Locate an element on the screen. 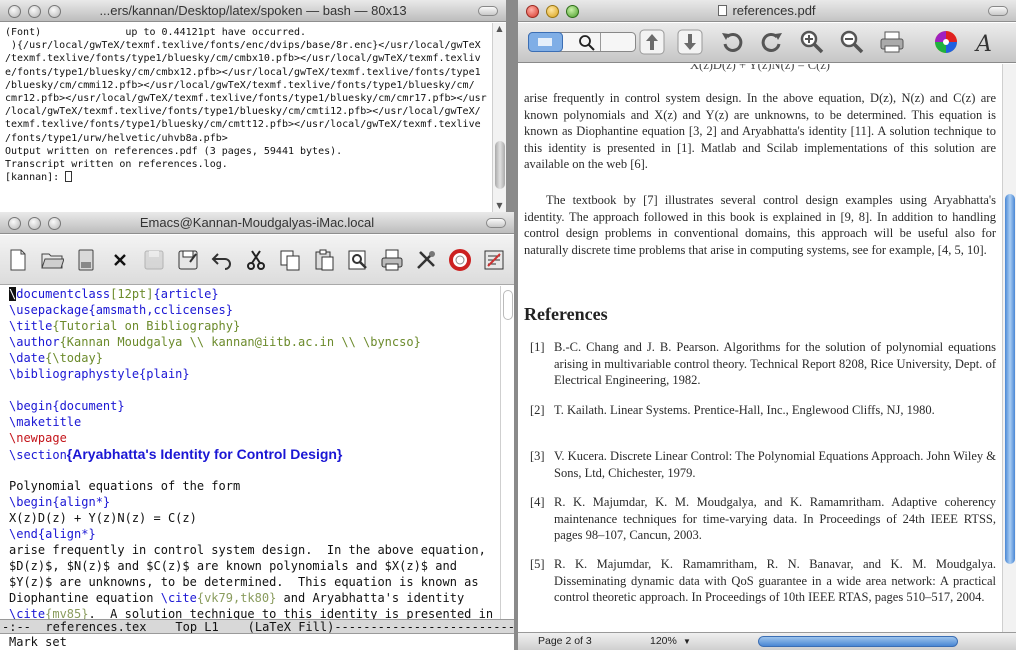 This screenshot has height=650, width=1016. cut-icon is located at coordinates (256, 260).